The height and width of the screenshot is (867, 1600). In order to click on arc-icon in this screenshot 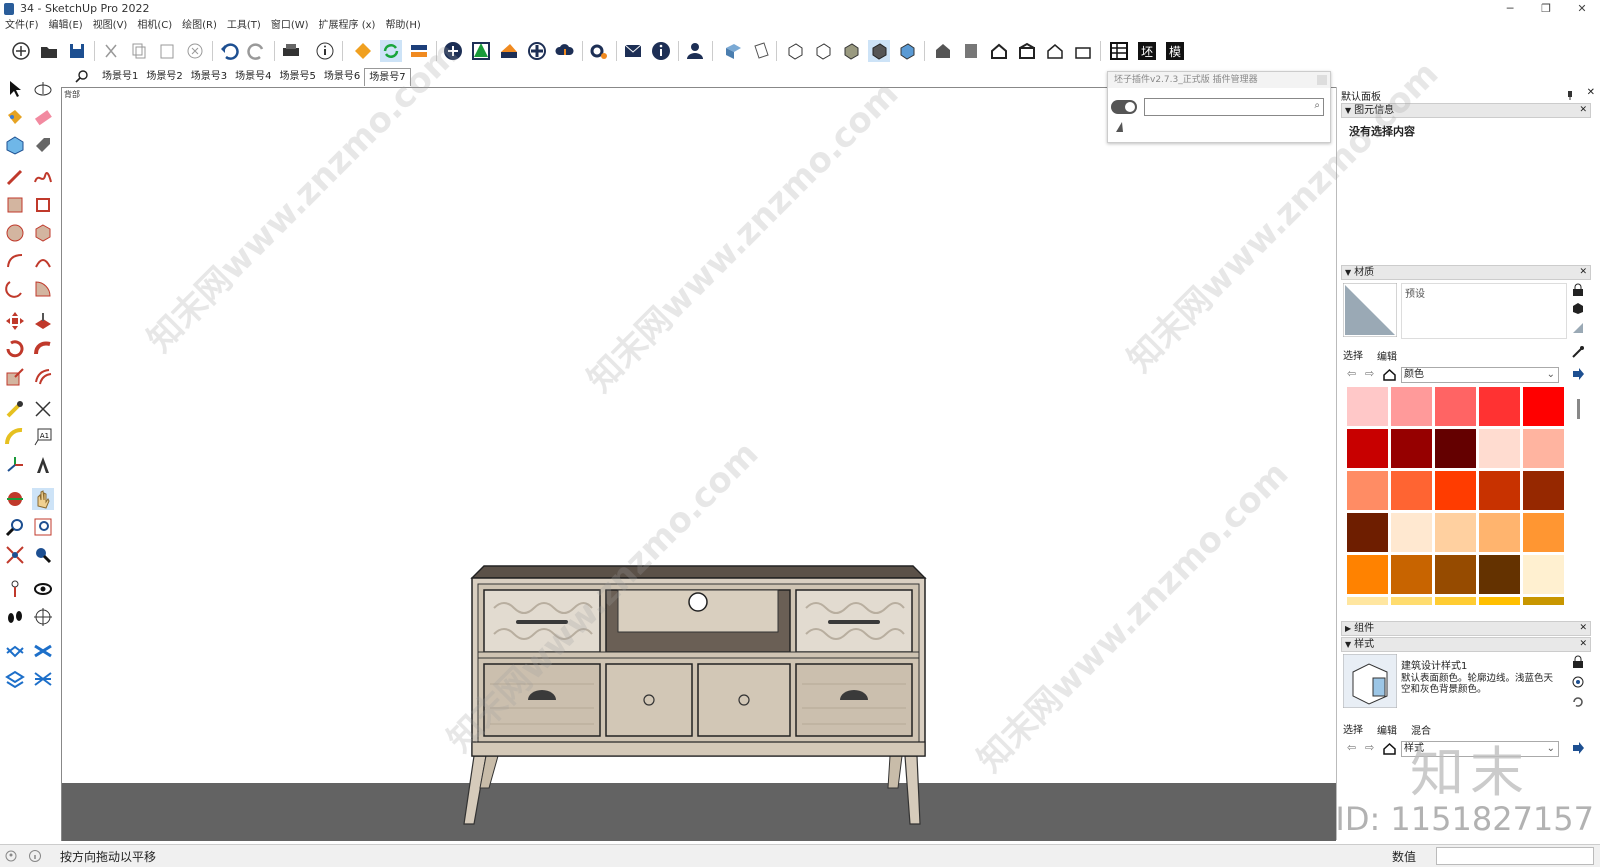, I will do `click(15, 261)`.